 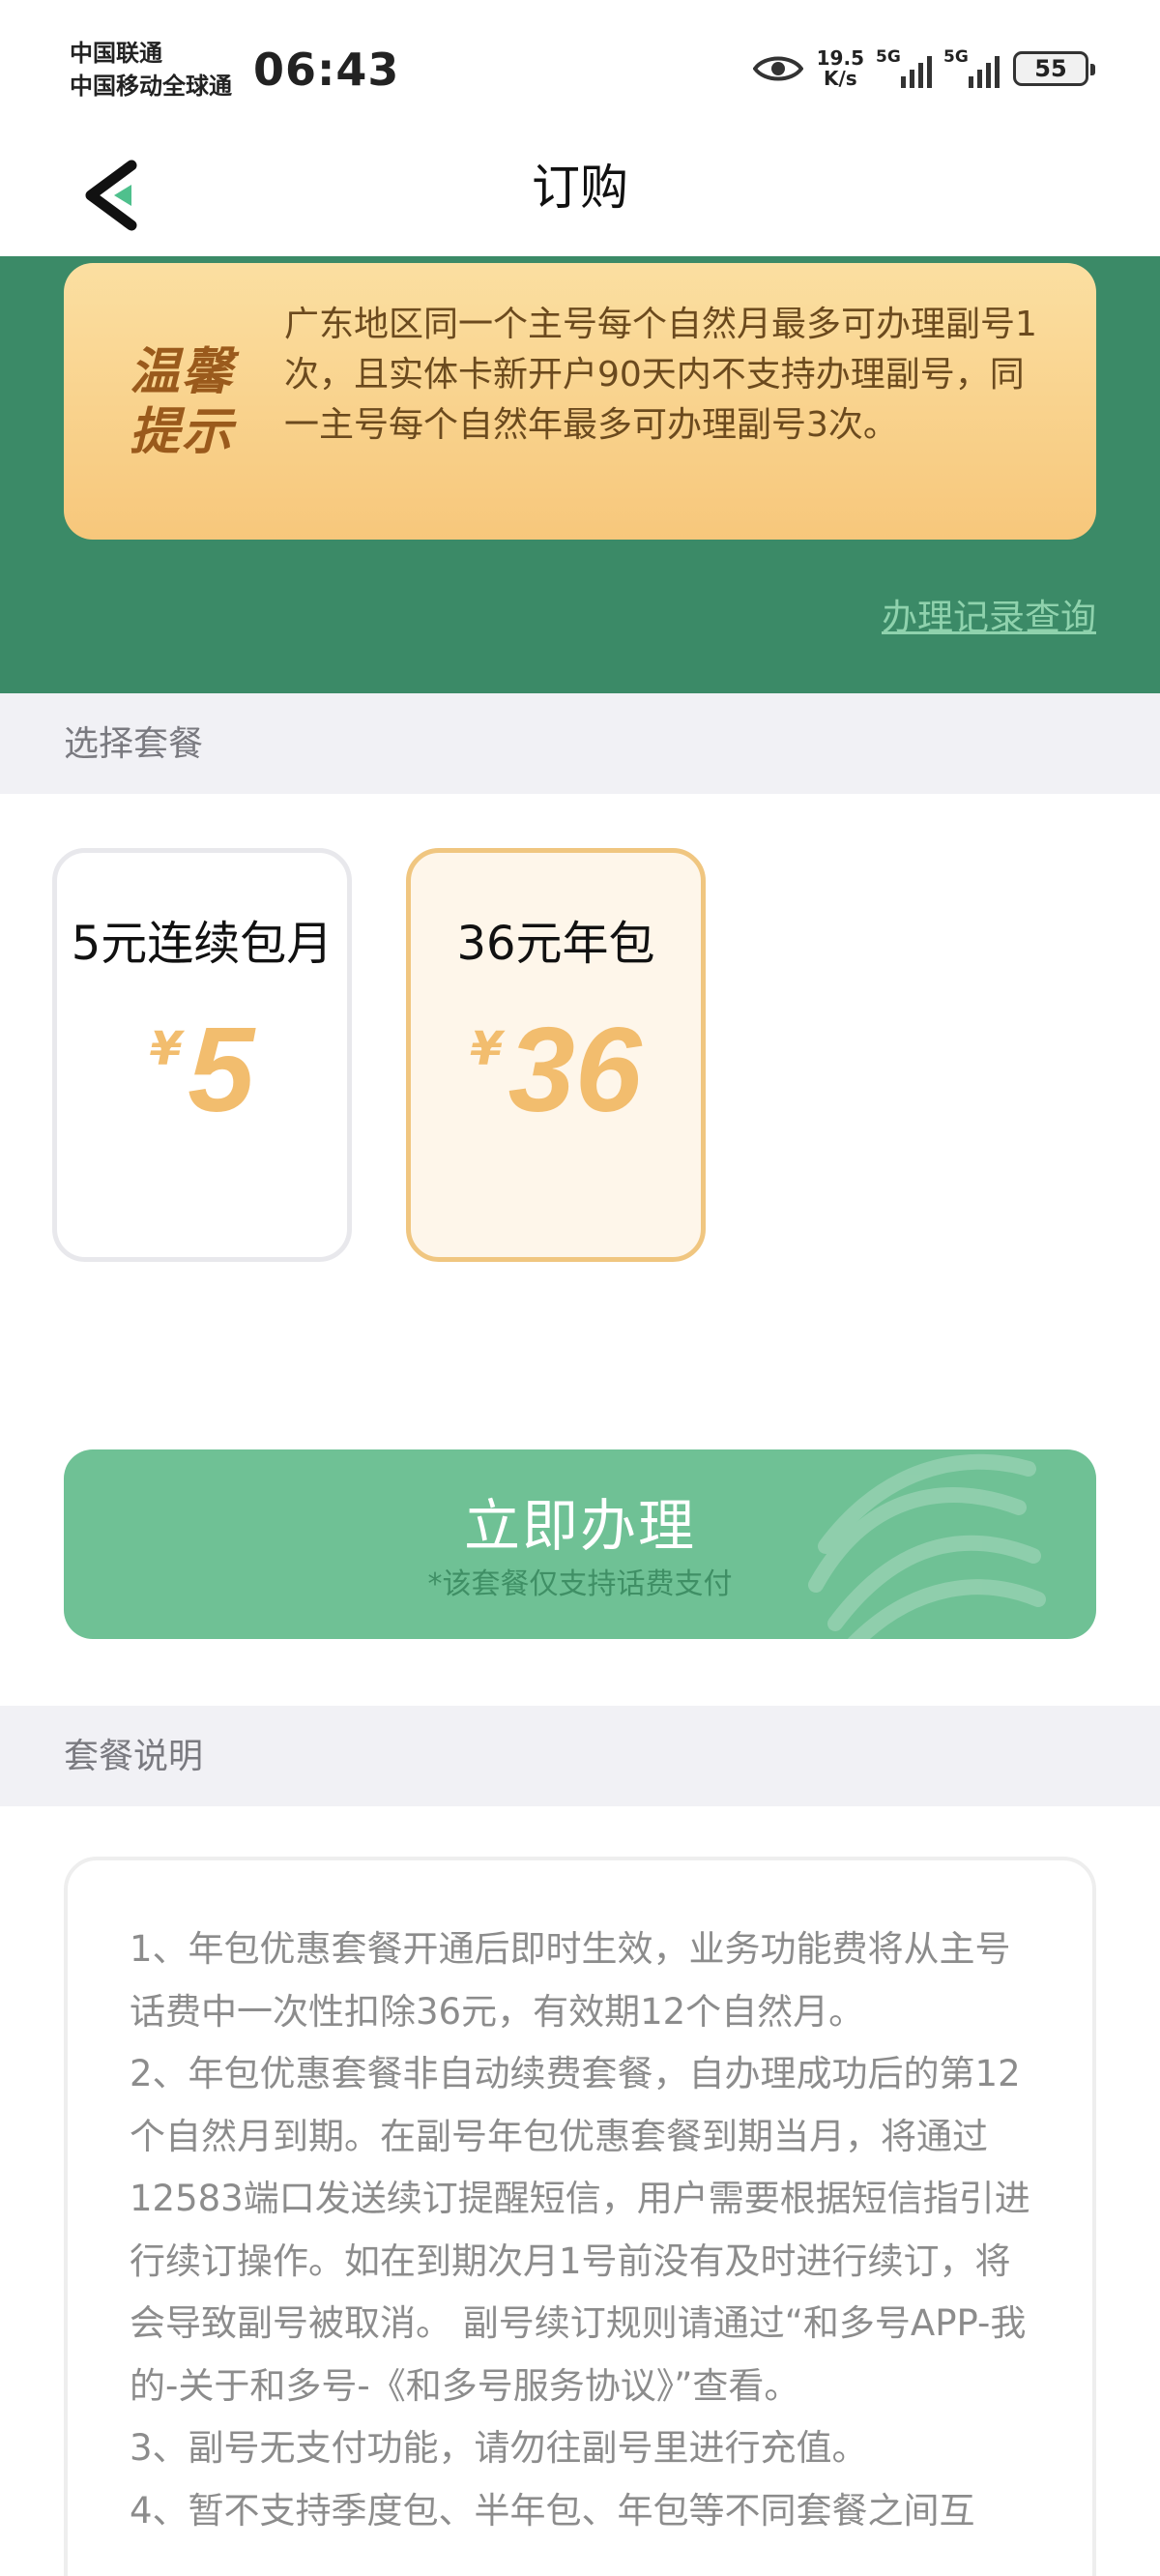 I want to click on signal-2-label: 5G, so click(x=956, y=57).